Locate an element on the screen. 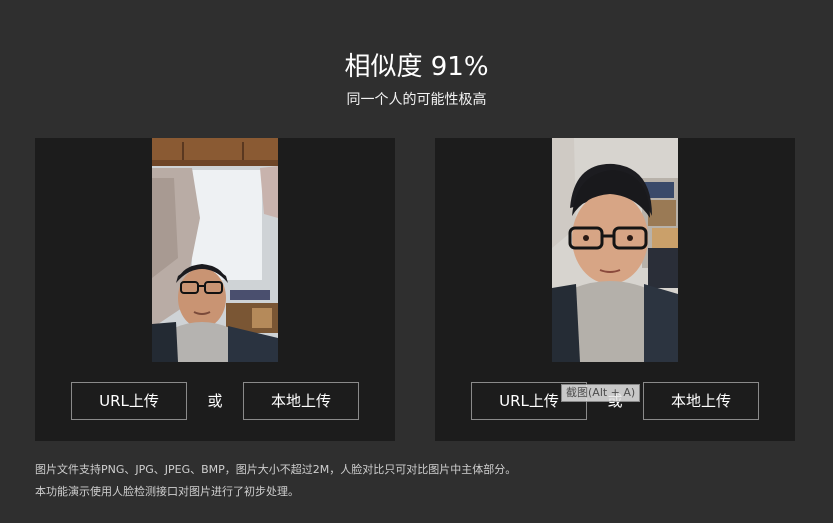 The height and width of the screenshot is (523, 833). left-local-upload-button: 本地上传 is located at coordinates (301, 401).